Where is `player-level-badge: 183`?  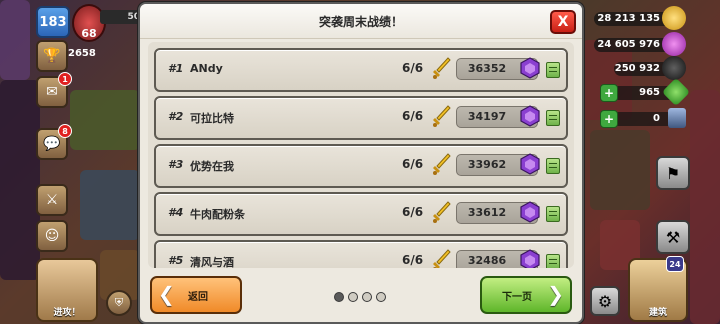
player-level-badge: 183 is located at coordinates (53, 22).